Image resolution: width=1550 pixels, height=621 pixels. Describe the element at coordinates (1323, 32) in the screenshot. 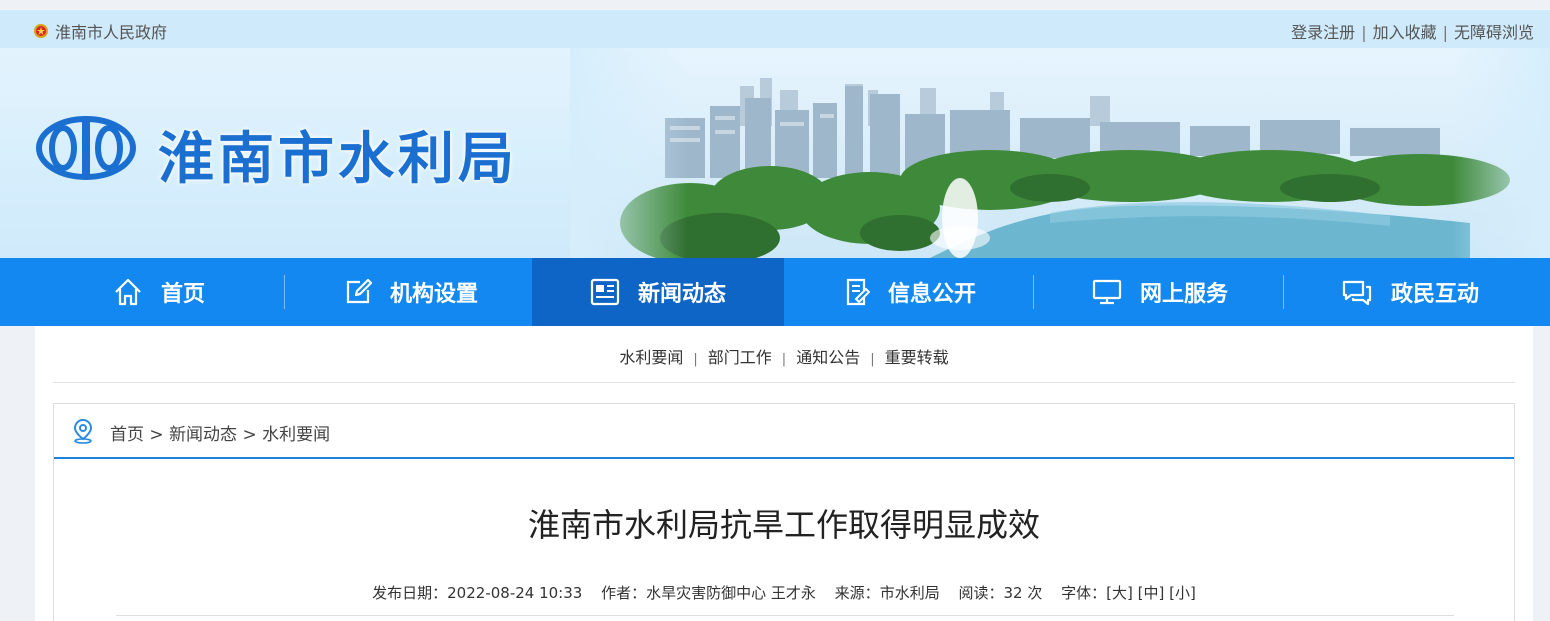

I see `login-register-link: 登录注册` at that location.